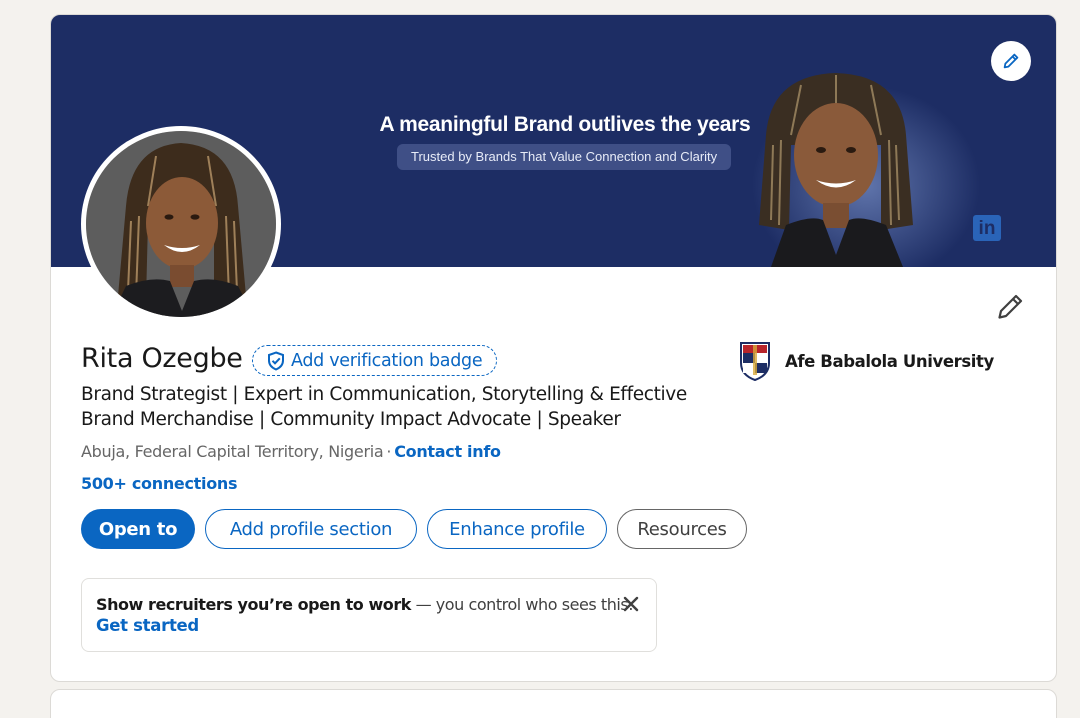 The width and height of the screenshot is (1080, 718). Describe the element at coordinates (354, 625) in the screenshot. I see `get-started-link: Get started` at that location.